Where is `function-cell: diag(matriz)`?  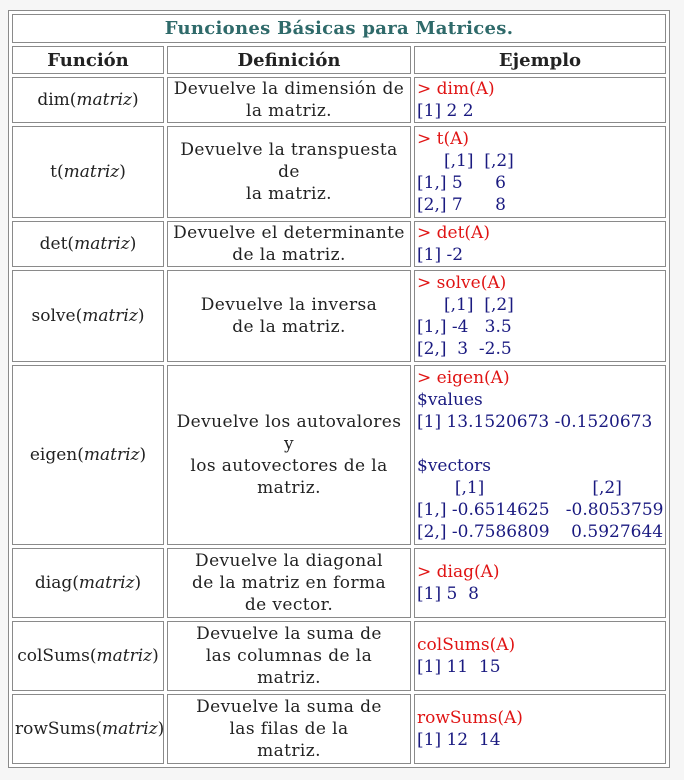 function-cell: diag(matriz) is located at coordinates (88, 583).